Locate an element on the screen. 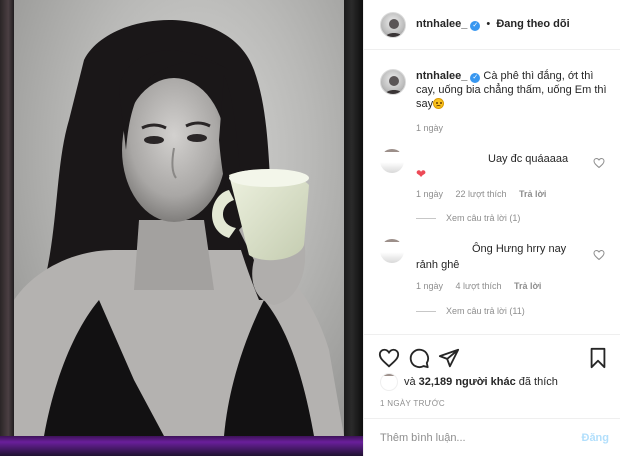 Image resolution: width=620 pixels, height=456 pixels. caption-time: 1 ngày is located at coordinates (429, 128).